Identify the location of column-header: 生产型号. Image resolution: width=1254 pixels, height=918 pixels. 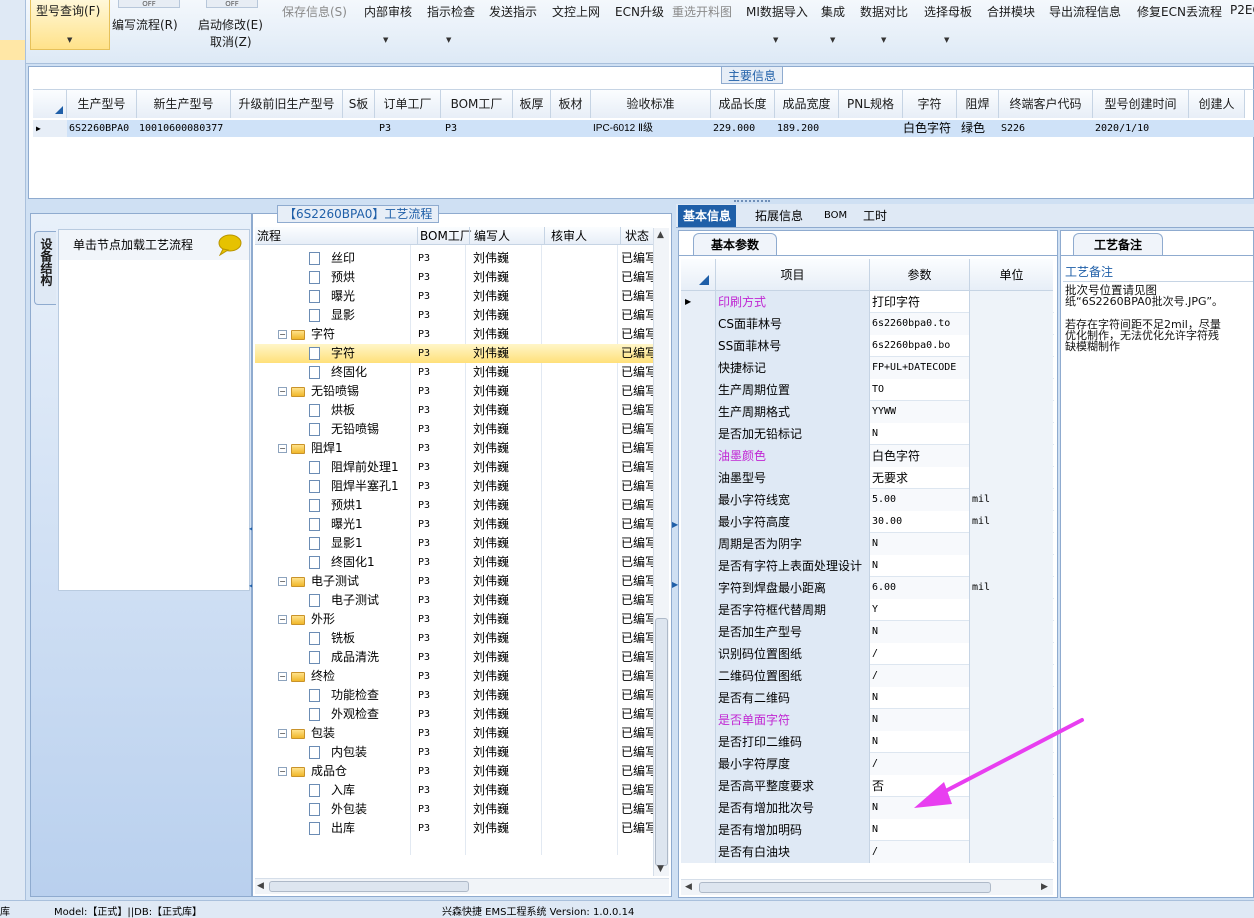
(102, 104).